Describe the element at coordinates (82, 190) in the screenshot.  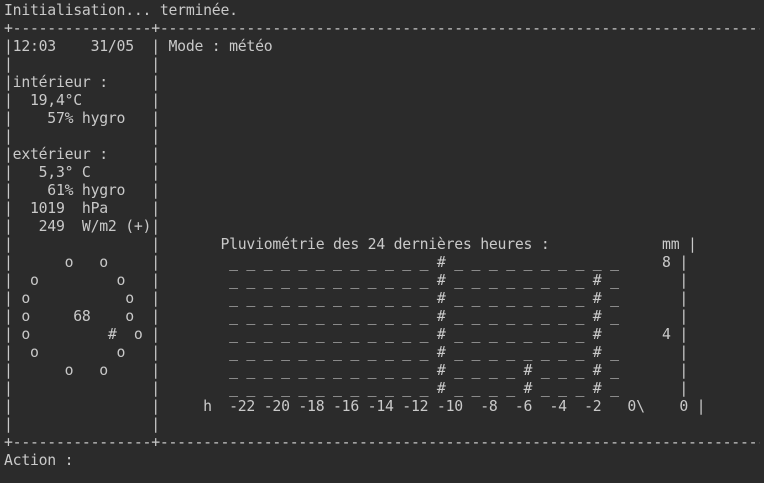
I see `screen-line-10: | 61% hygro | |` at that location.